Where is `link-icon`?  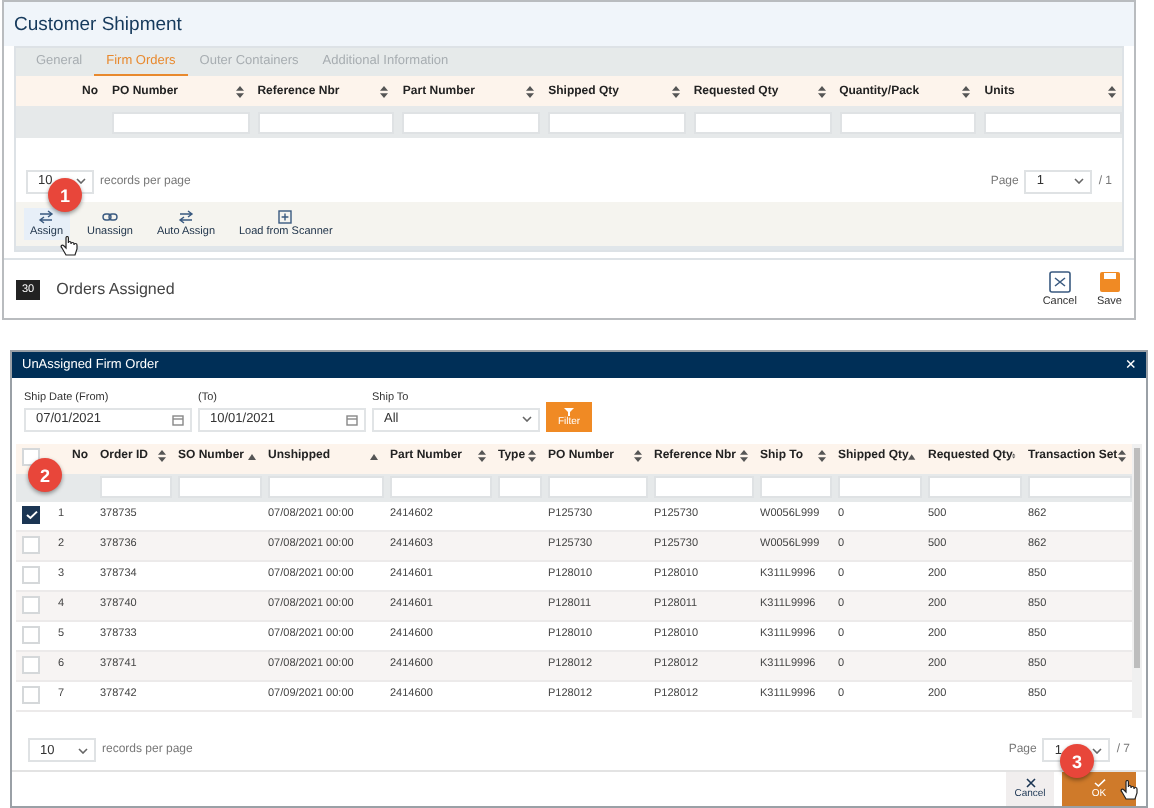
link-icon is located at coordinates (109, 217).